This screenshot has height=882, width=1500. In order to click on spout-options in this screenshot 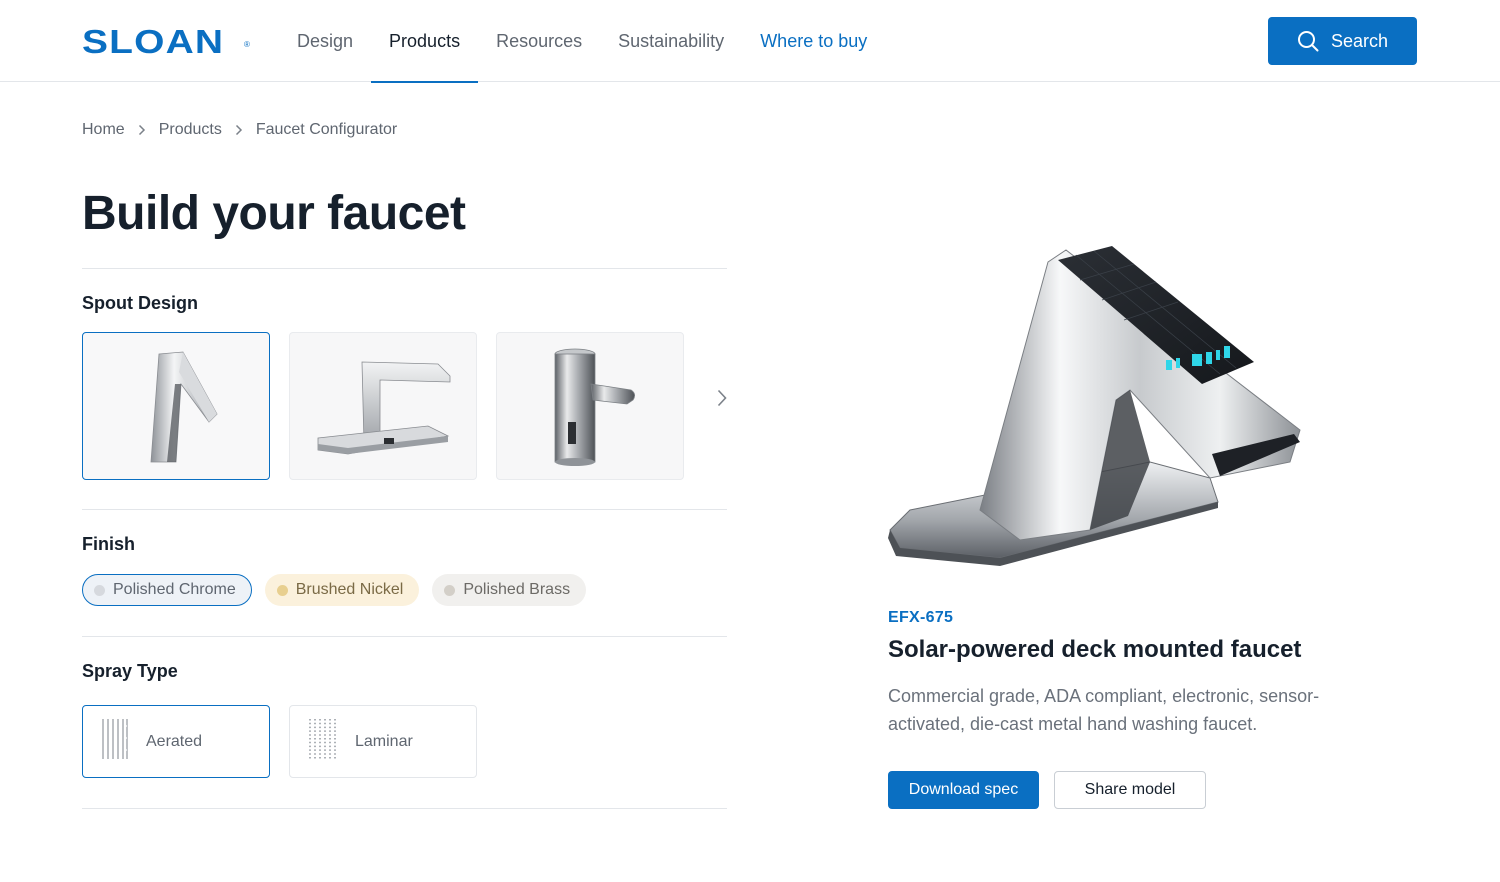, I will do `click(383, 406)`.